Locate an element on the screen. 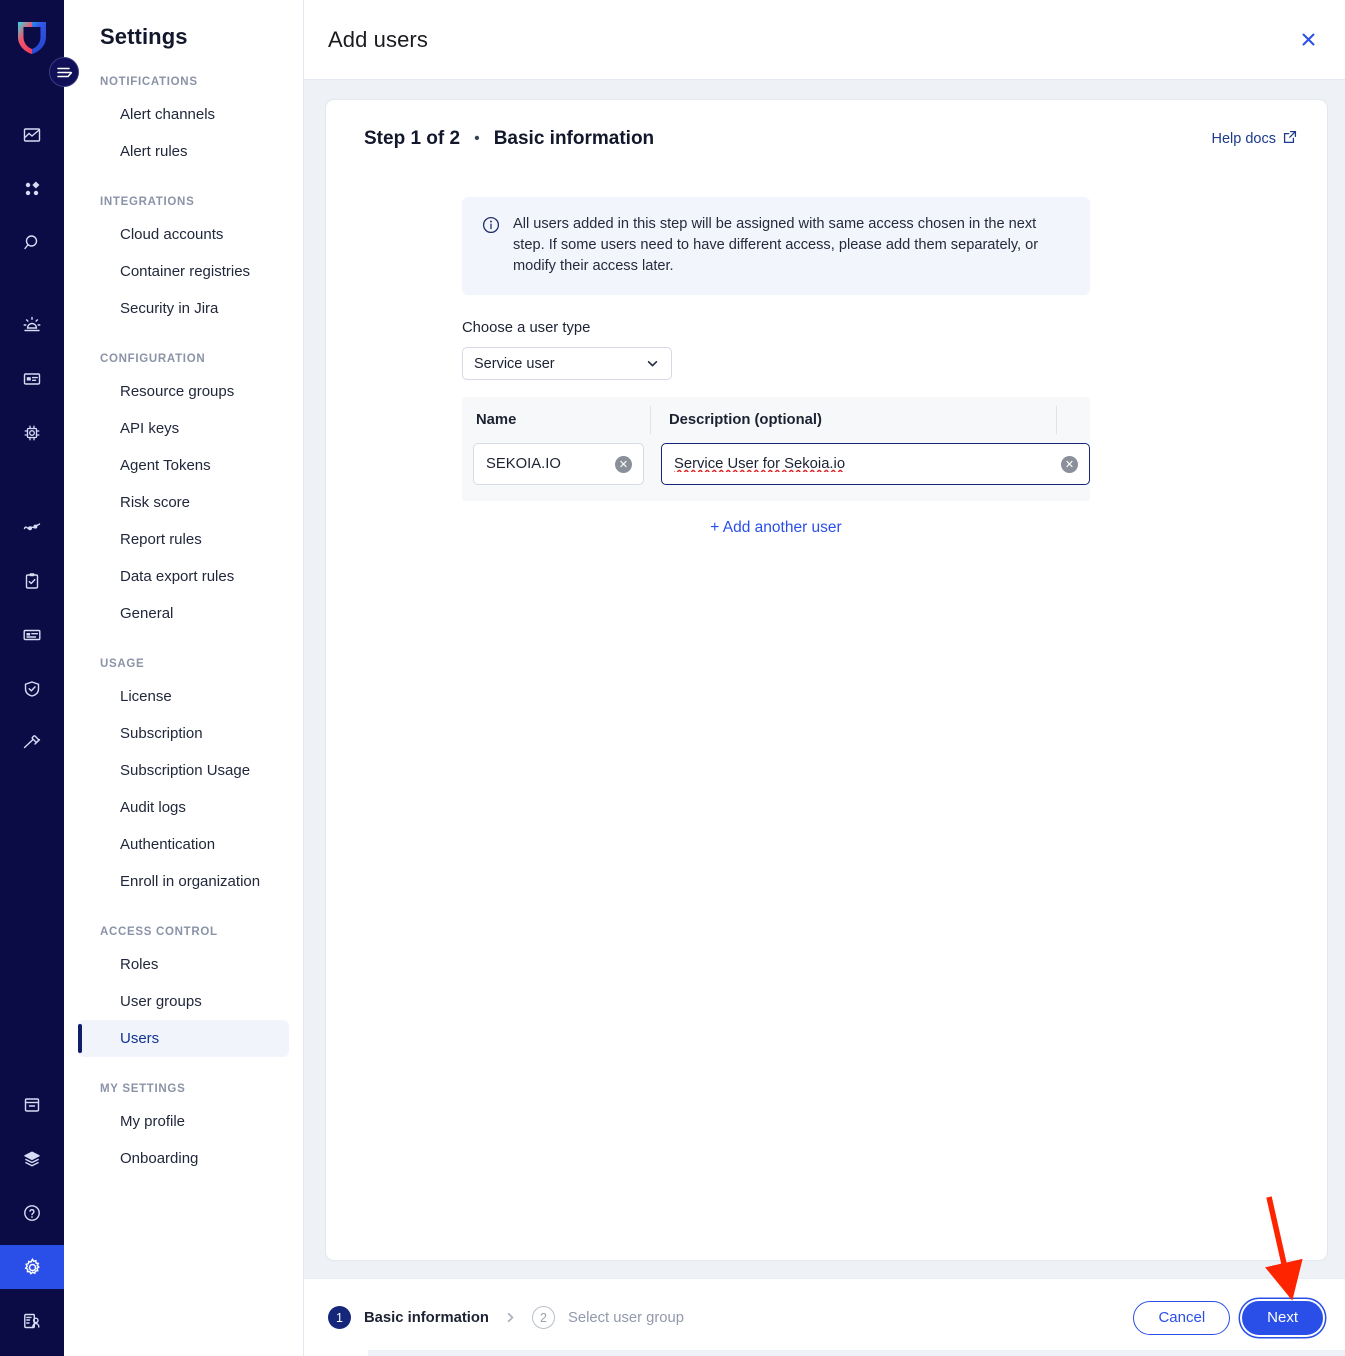  activity-graph-icon is located at coordinates (32, 527).